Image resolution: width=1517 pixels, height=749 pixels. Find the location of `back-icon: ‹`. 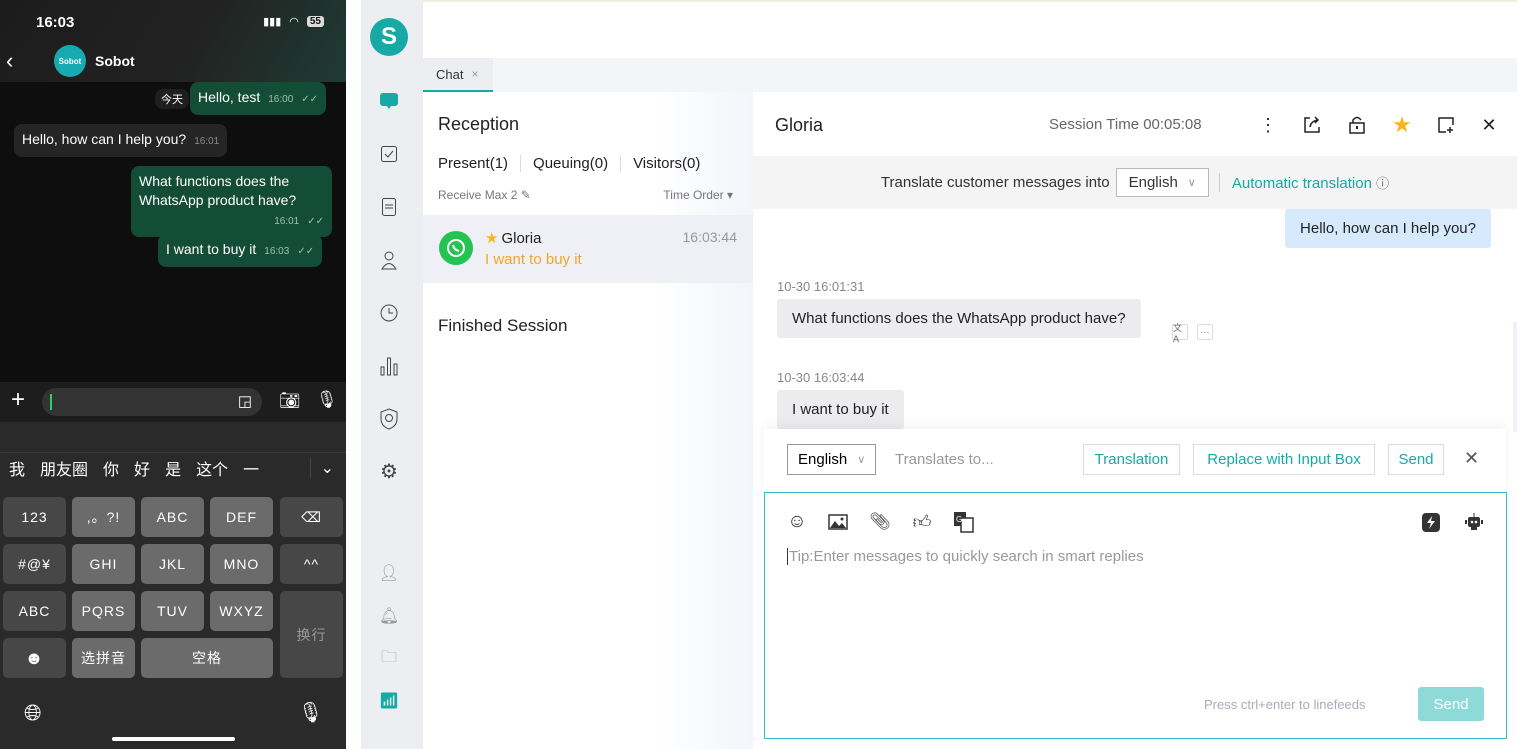

back-icon: ‹ is located at coordinates (9, 61).